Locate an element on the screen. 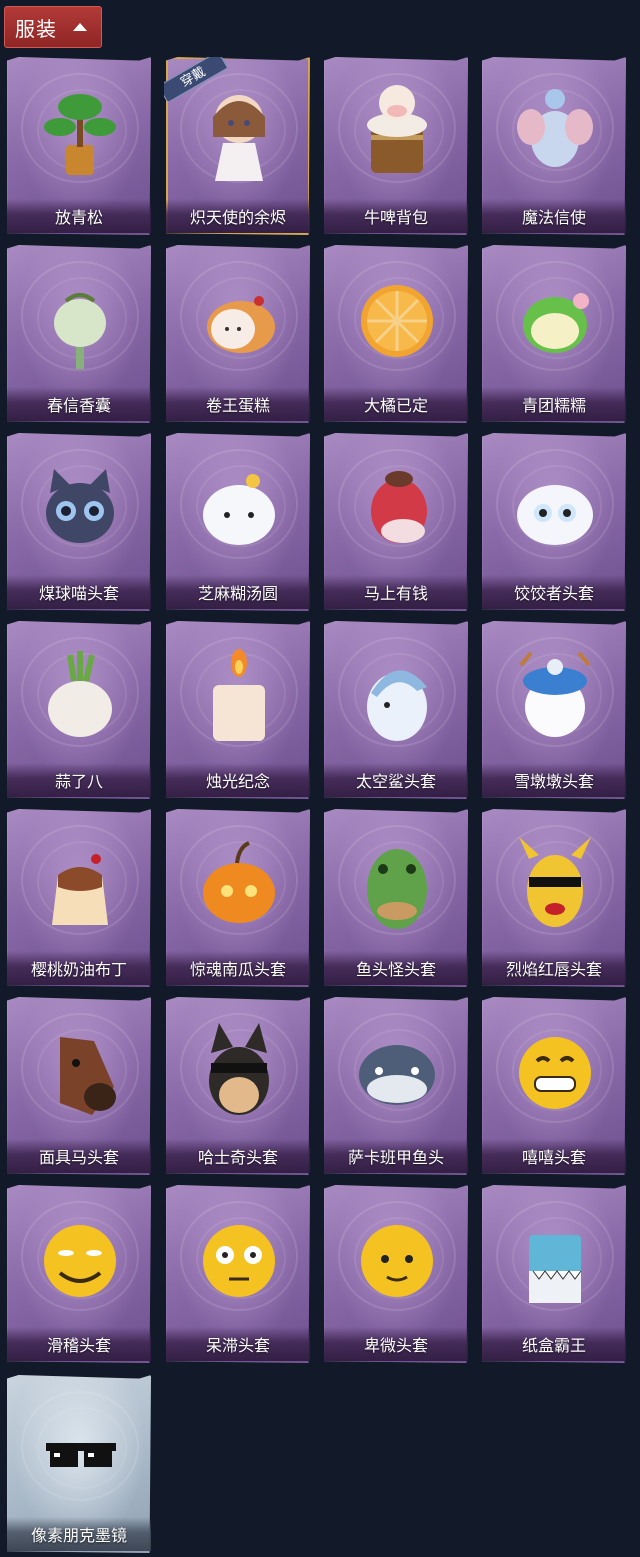 The image size is (640, 1557). sachet-icon is located at coordinates (80, 331).